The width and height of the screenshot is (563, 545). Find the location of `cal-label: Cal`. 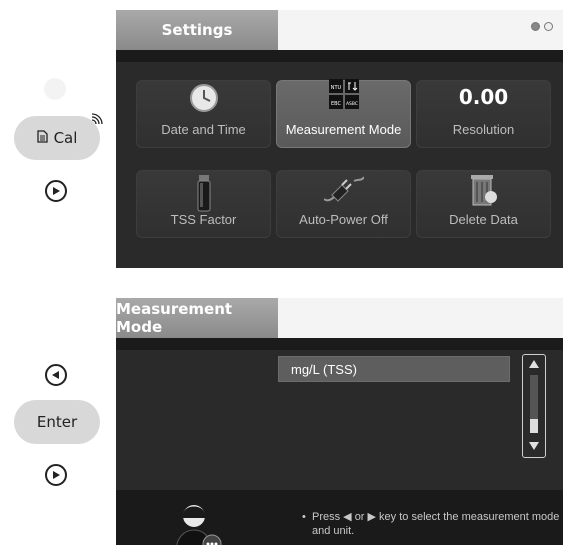

cal-label: Cal is located at coordinates (65, 138).